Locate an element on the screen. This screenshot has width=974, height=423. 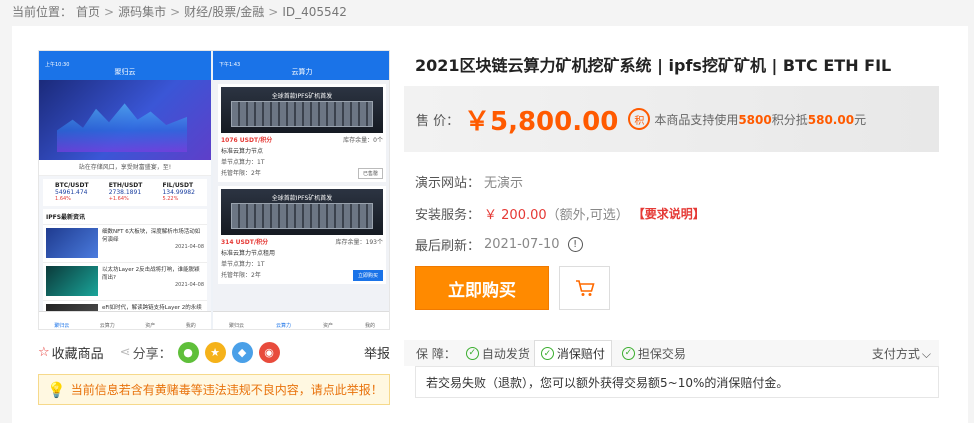
chevron-down-icon: ⌵ is located at coordinates (926, 353).